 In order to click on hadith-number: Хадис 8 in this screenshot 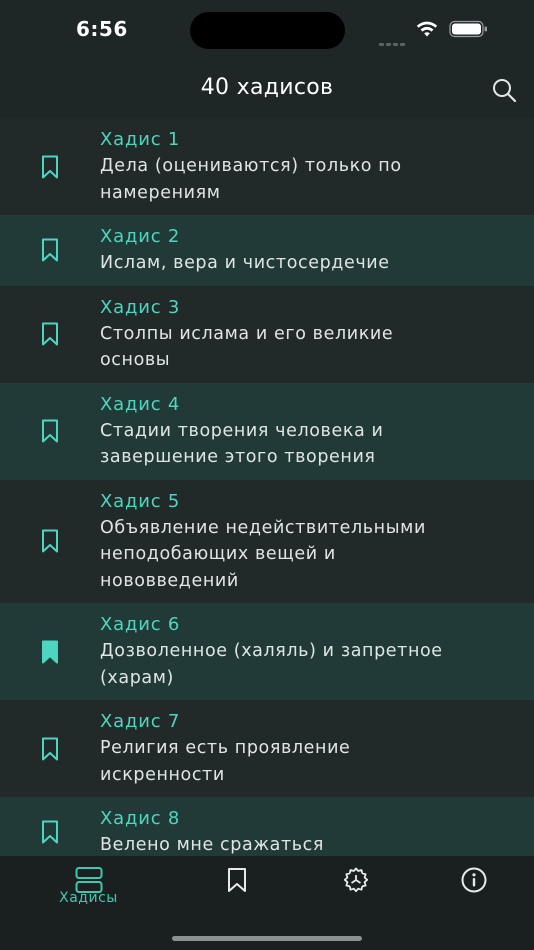, I will do `click(140, 818)`.